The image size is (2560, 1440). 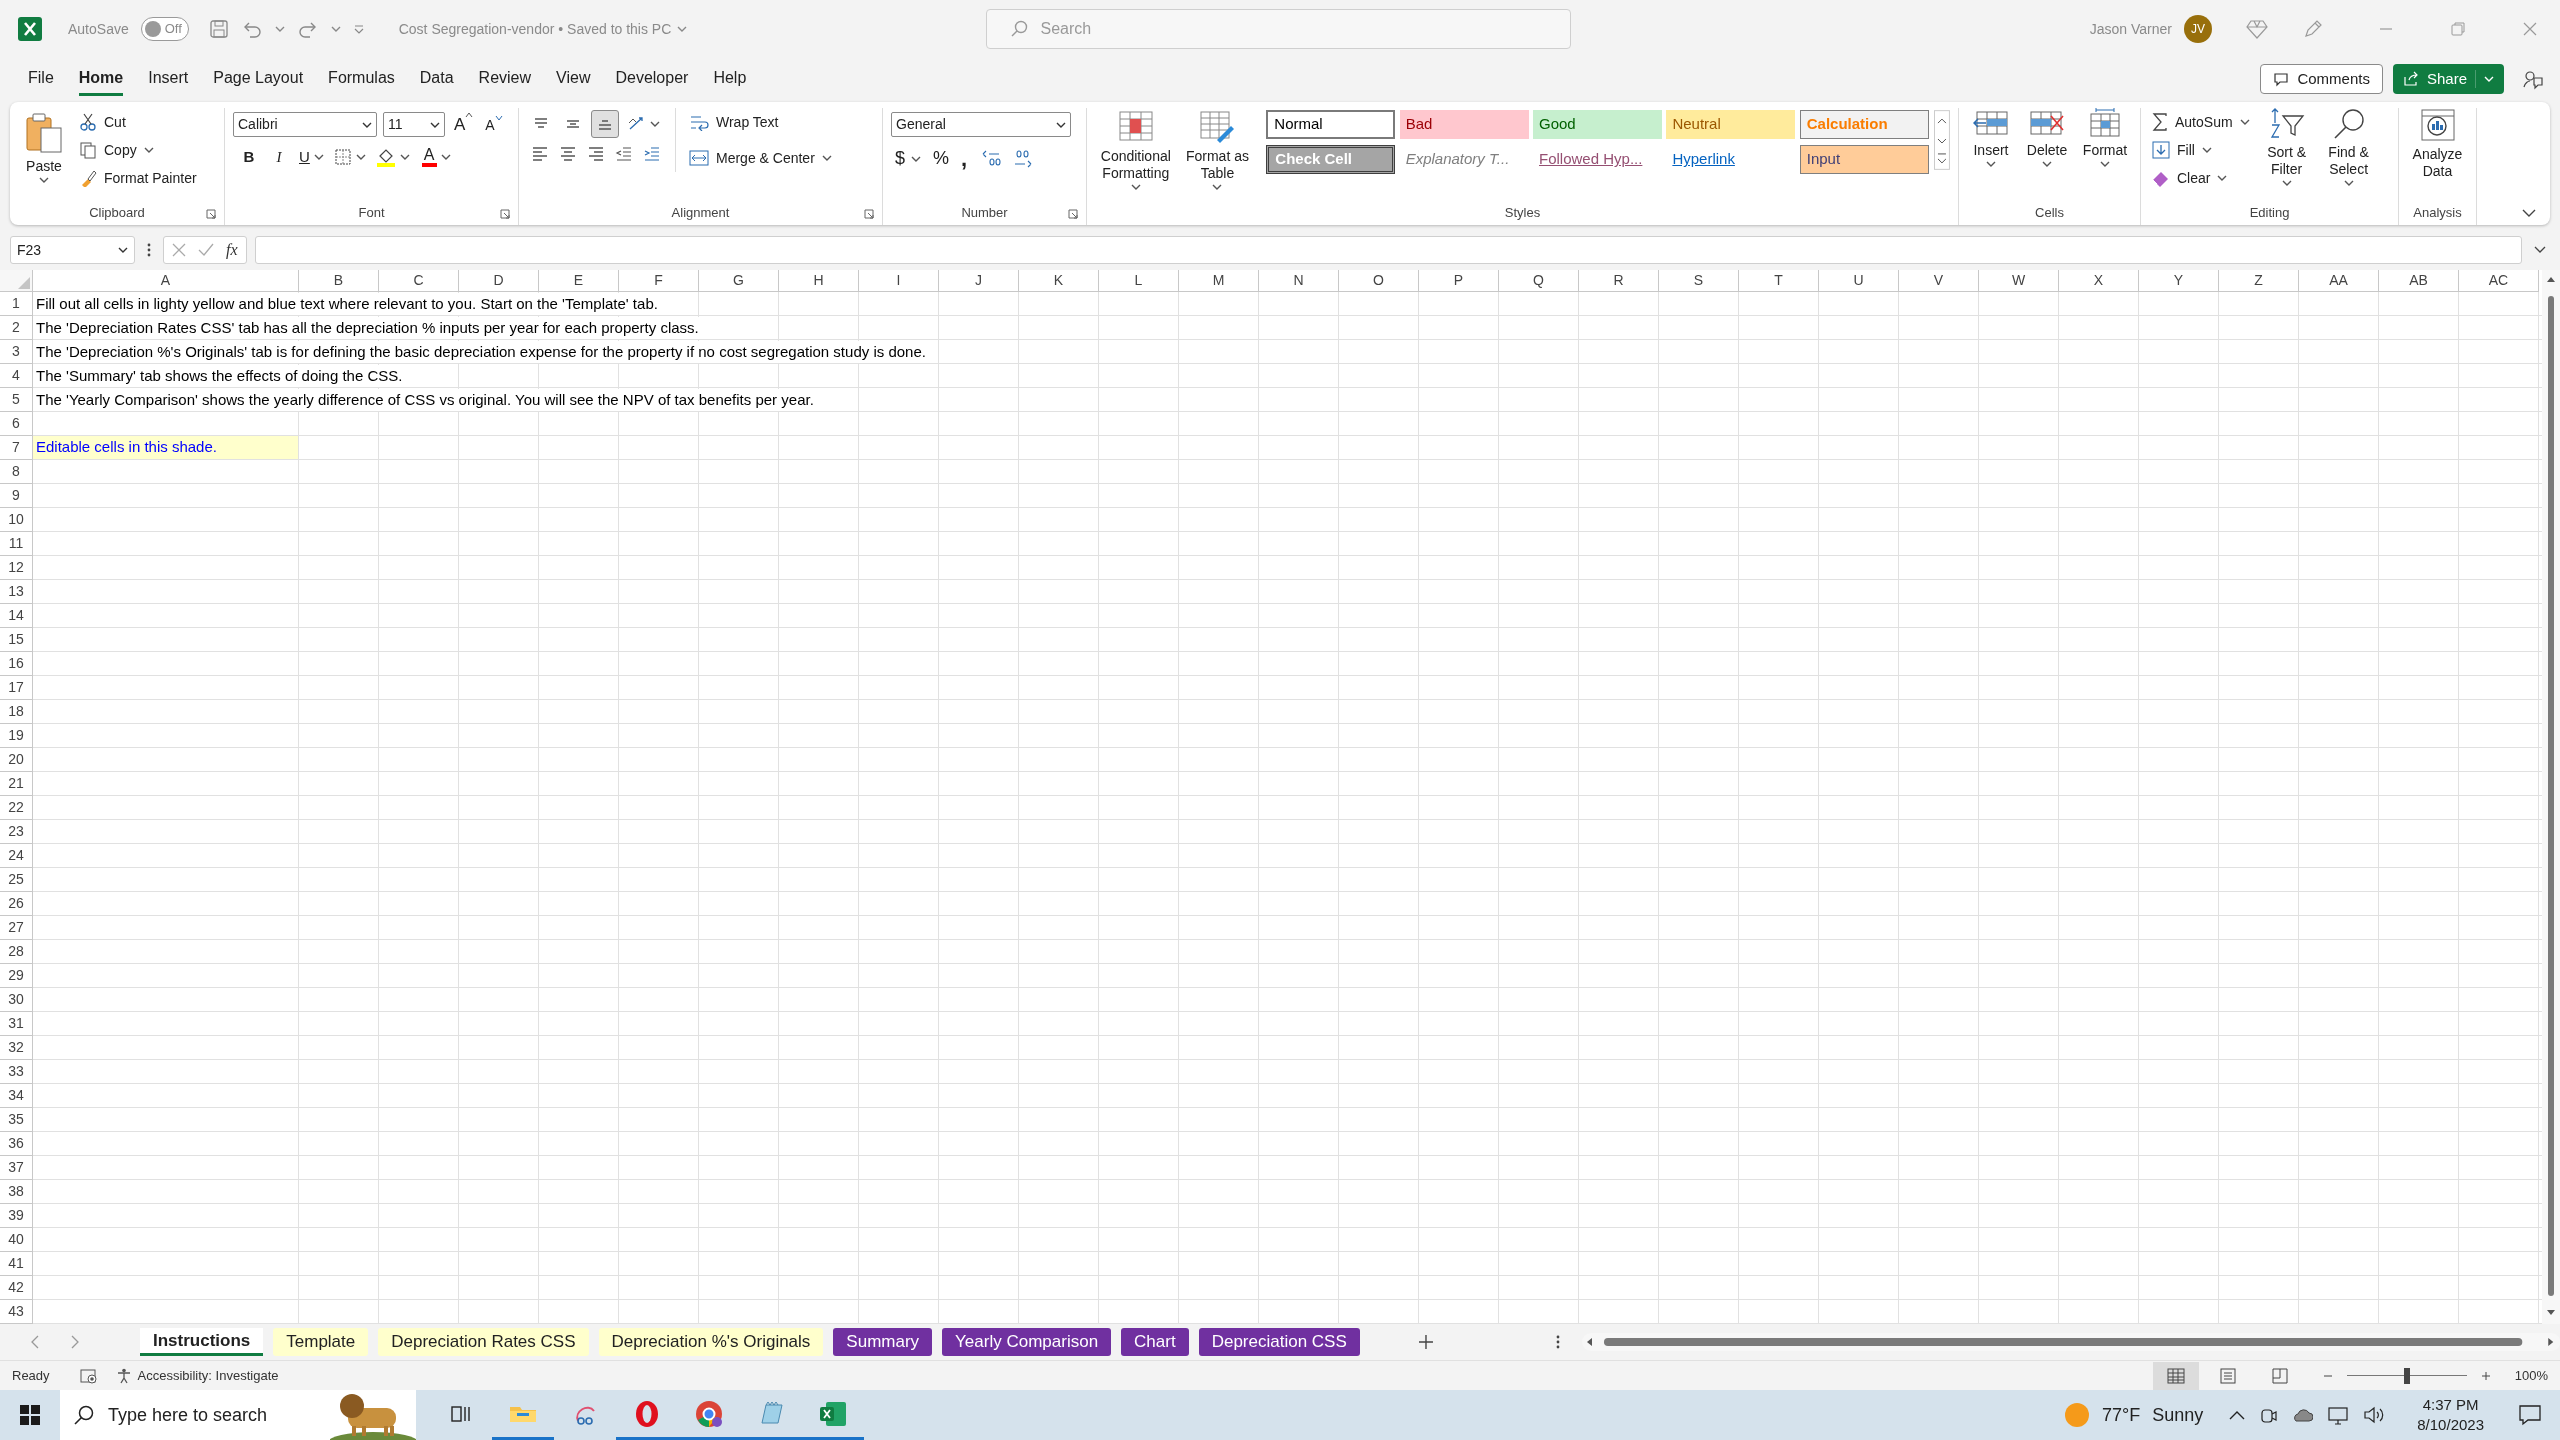 I want to click on avatar: JV, so click(x=2198, y=29).